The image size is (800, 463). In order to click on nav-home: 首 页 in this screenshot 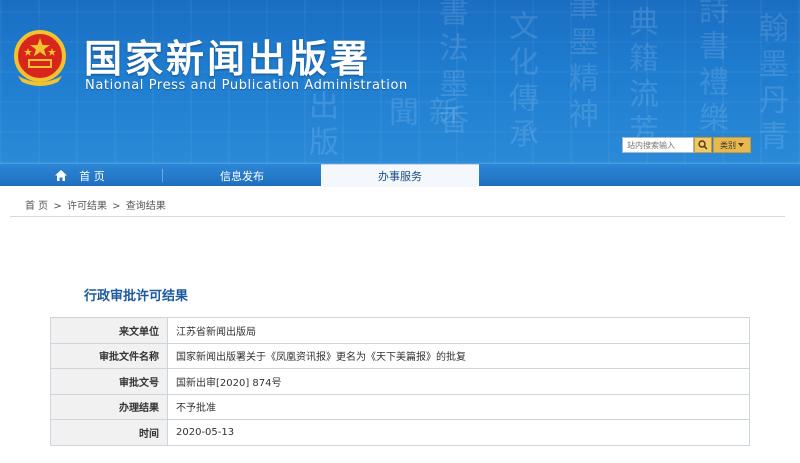, I will do `click(80, 175)`.